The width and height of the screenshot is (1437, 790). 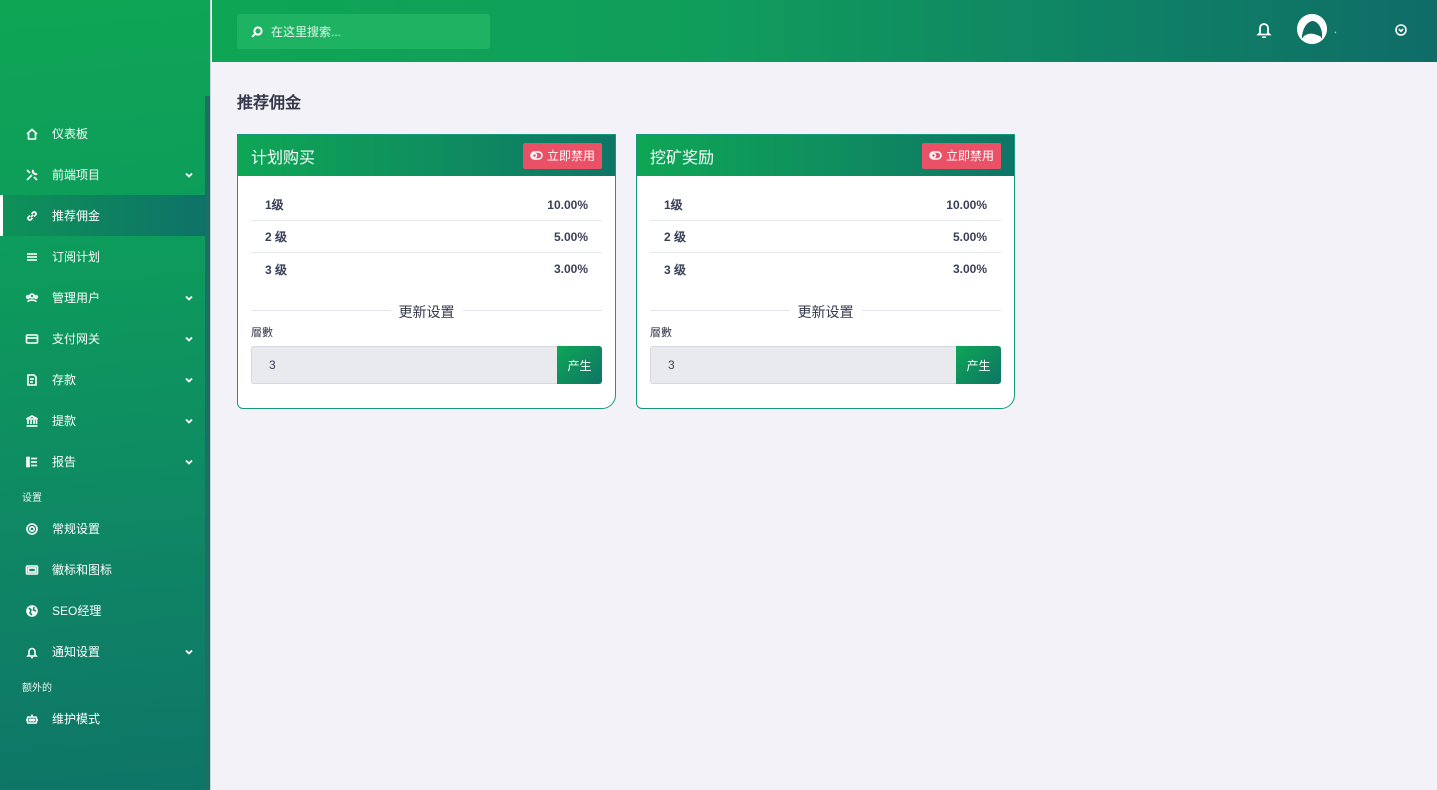 I want to click on sidebar-item-sidebar-extra_items-0: 维护模式, so click(x=103, y=718).